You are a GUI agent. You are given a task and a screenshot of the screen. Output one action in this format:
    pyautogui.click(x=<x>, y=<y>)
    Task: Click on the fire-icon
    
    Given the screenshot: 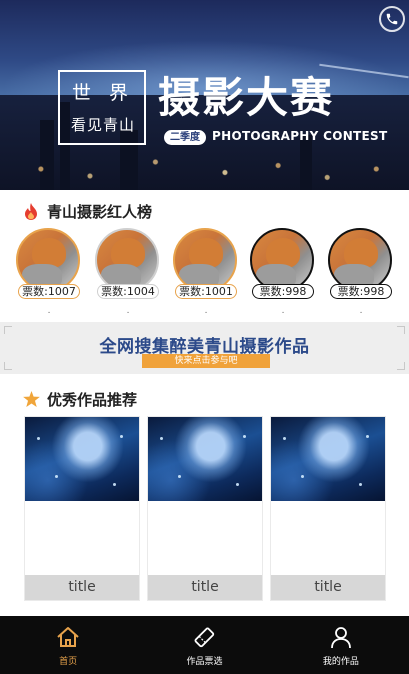 What is the action you would take?
    pyautogui.click(x=31, y=211)
    